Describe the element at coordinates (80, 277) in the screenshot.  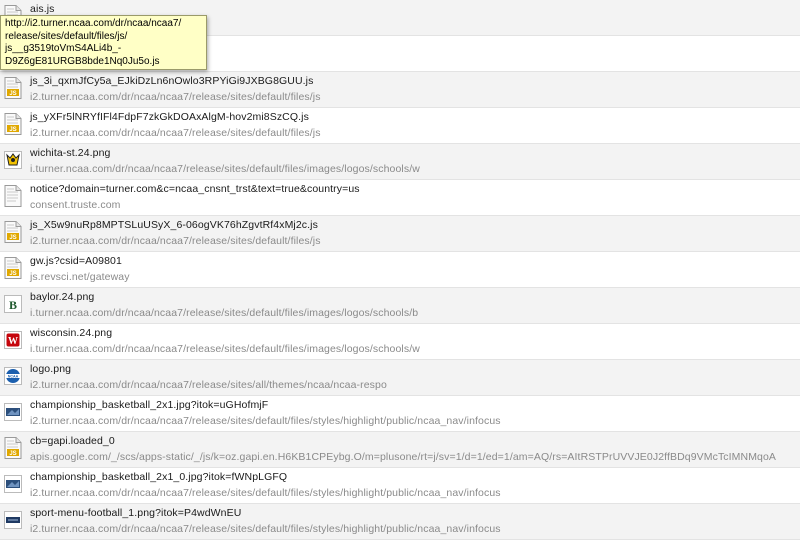
I see `request-url: js.revsci.net/gateway` at that location.